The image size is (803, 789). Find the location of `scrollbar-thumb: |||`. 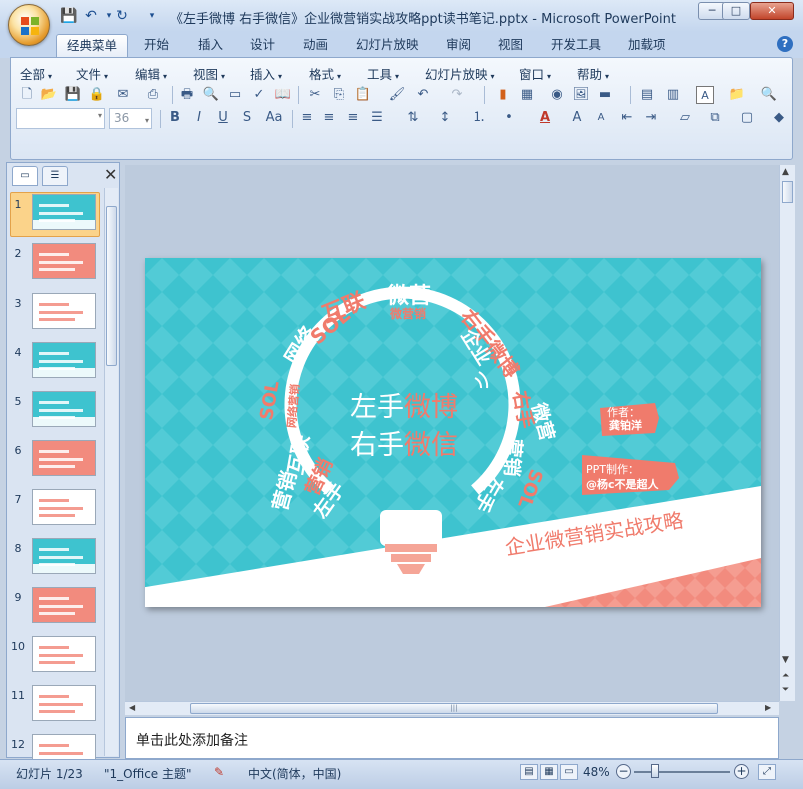

scrollbar-thumb: ||| is located at coordinates (454, 708).